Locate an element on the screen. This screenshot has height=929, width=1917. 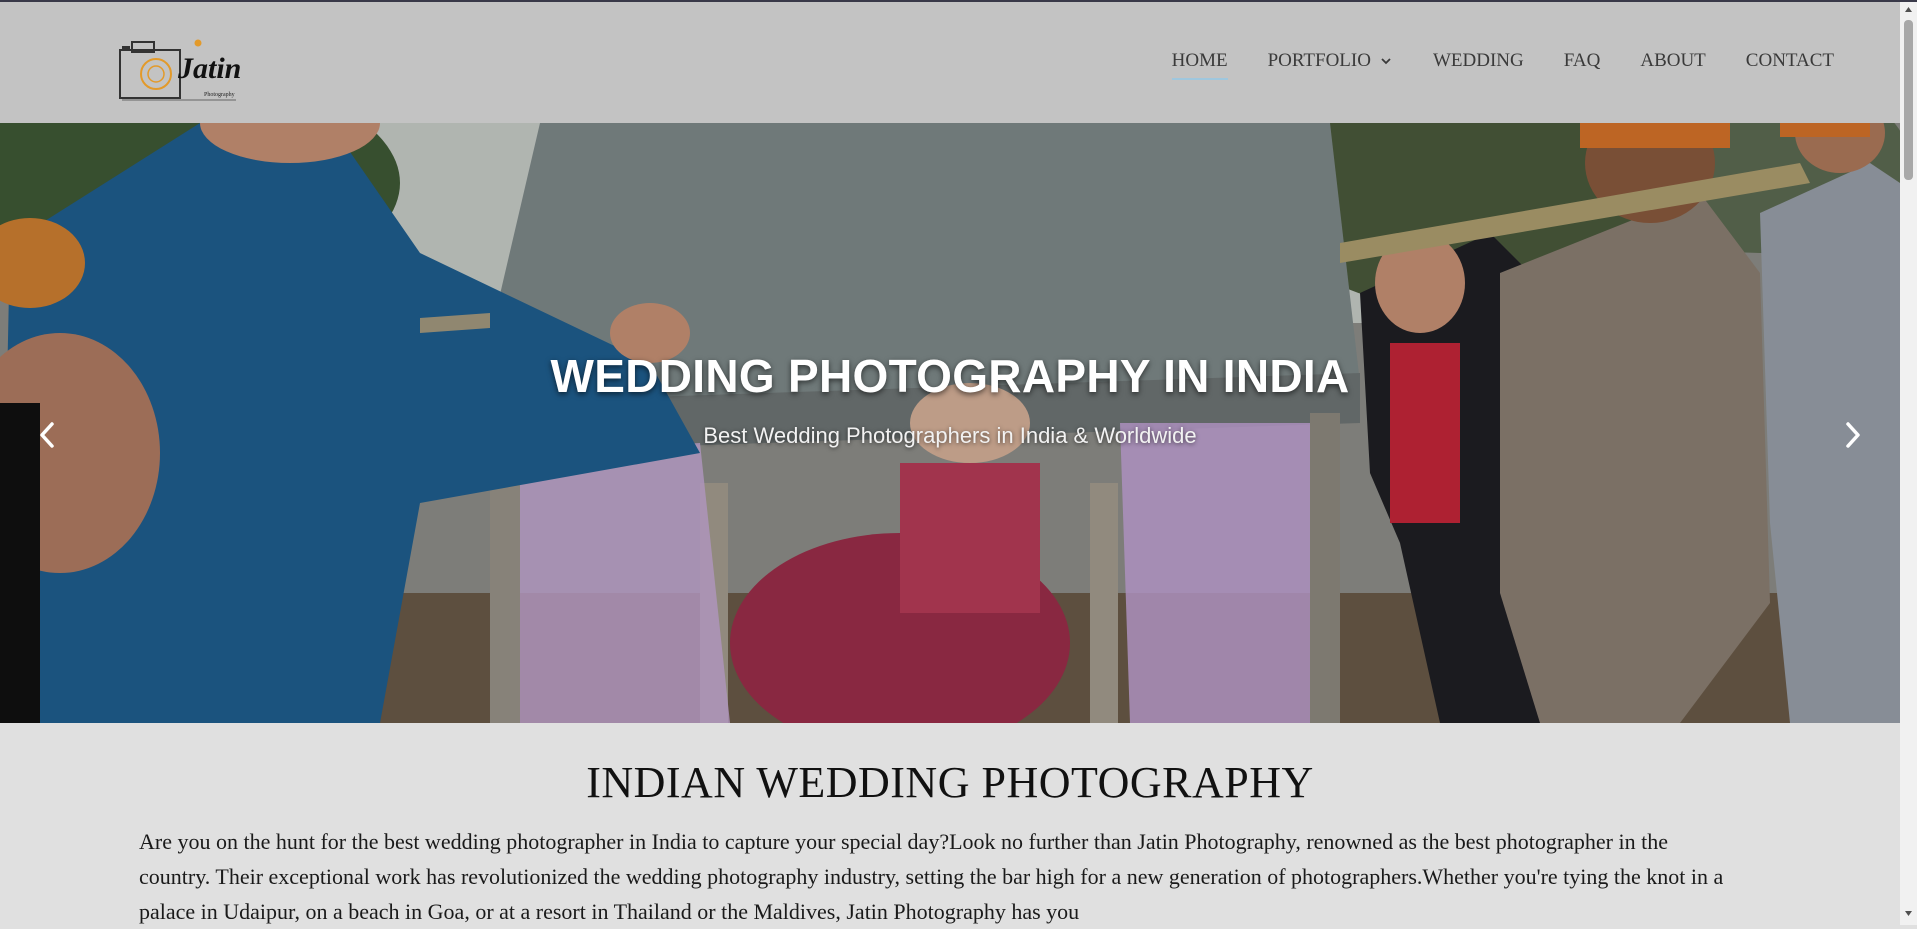
section-heading: INDIAN WEDDING PHOTOGRAPHY is located at coordinates (950, 782).